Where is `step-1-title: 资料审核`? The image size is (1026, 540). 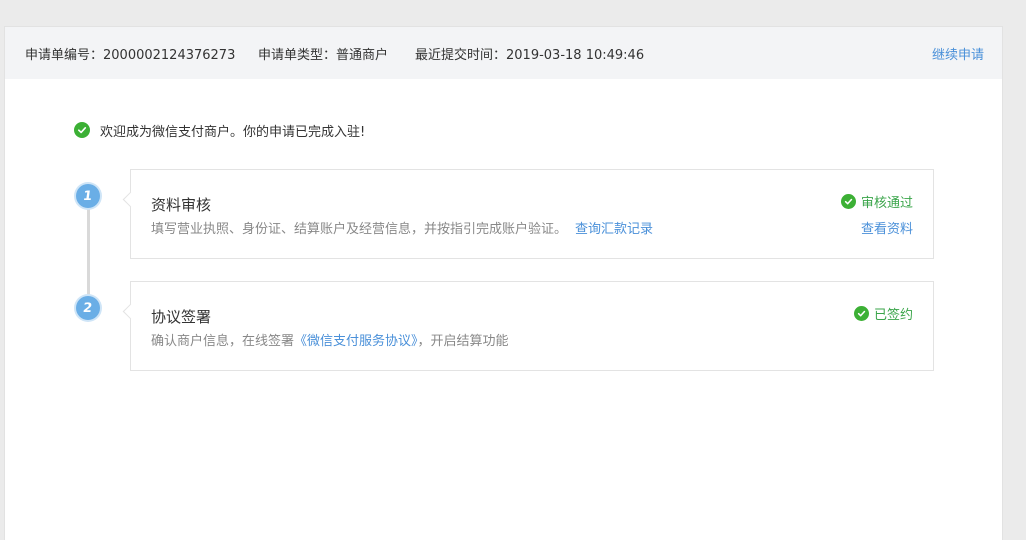
step-1-title: 资料审核 is located at coordinates (181, 205).